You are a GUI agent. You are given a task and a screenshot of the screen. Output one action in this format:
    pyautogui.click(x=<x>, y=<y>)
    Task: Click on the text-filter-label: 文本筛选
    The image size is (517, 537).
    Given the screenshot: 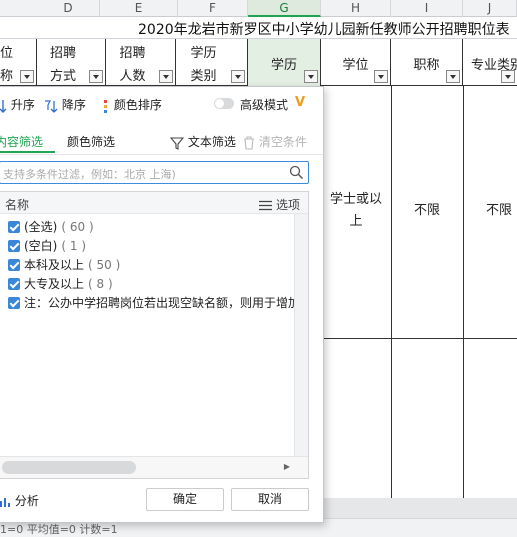 What is the action you would take?
    pyautogui.click(x=211, y=142)
    